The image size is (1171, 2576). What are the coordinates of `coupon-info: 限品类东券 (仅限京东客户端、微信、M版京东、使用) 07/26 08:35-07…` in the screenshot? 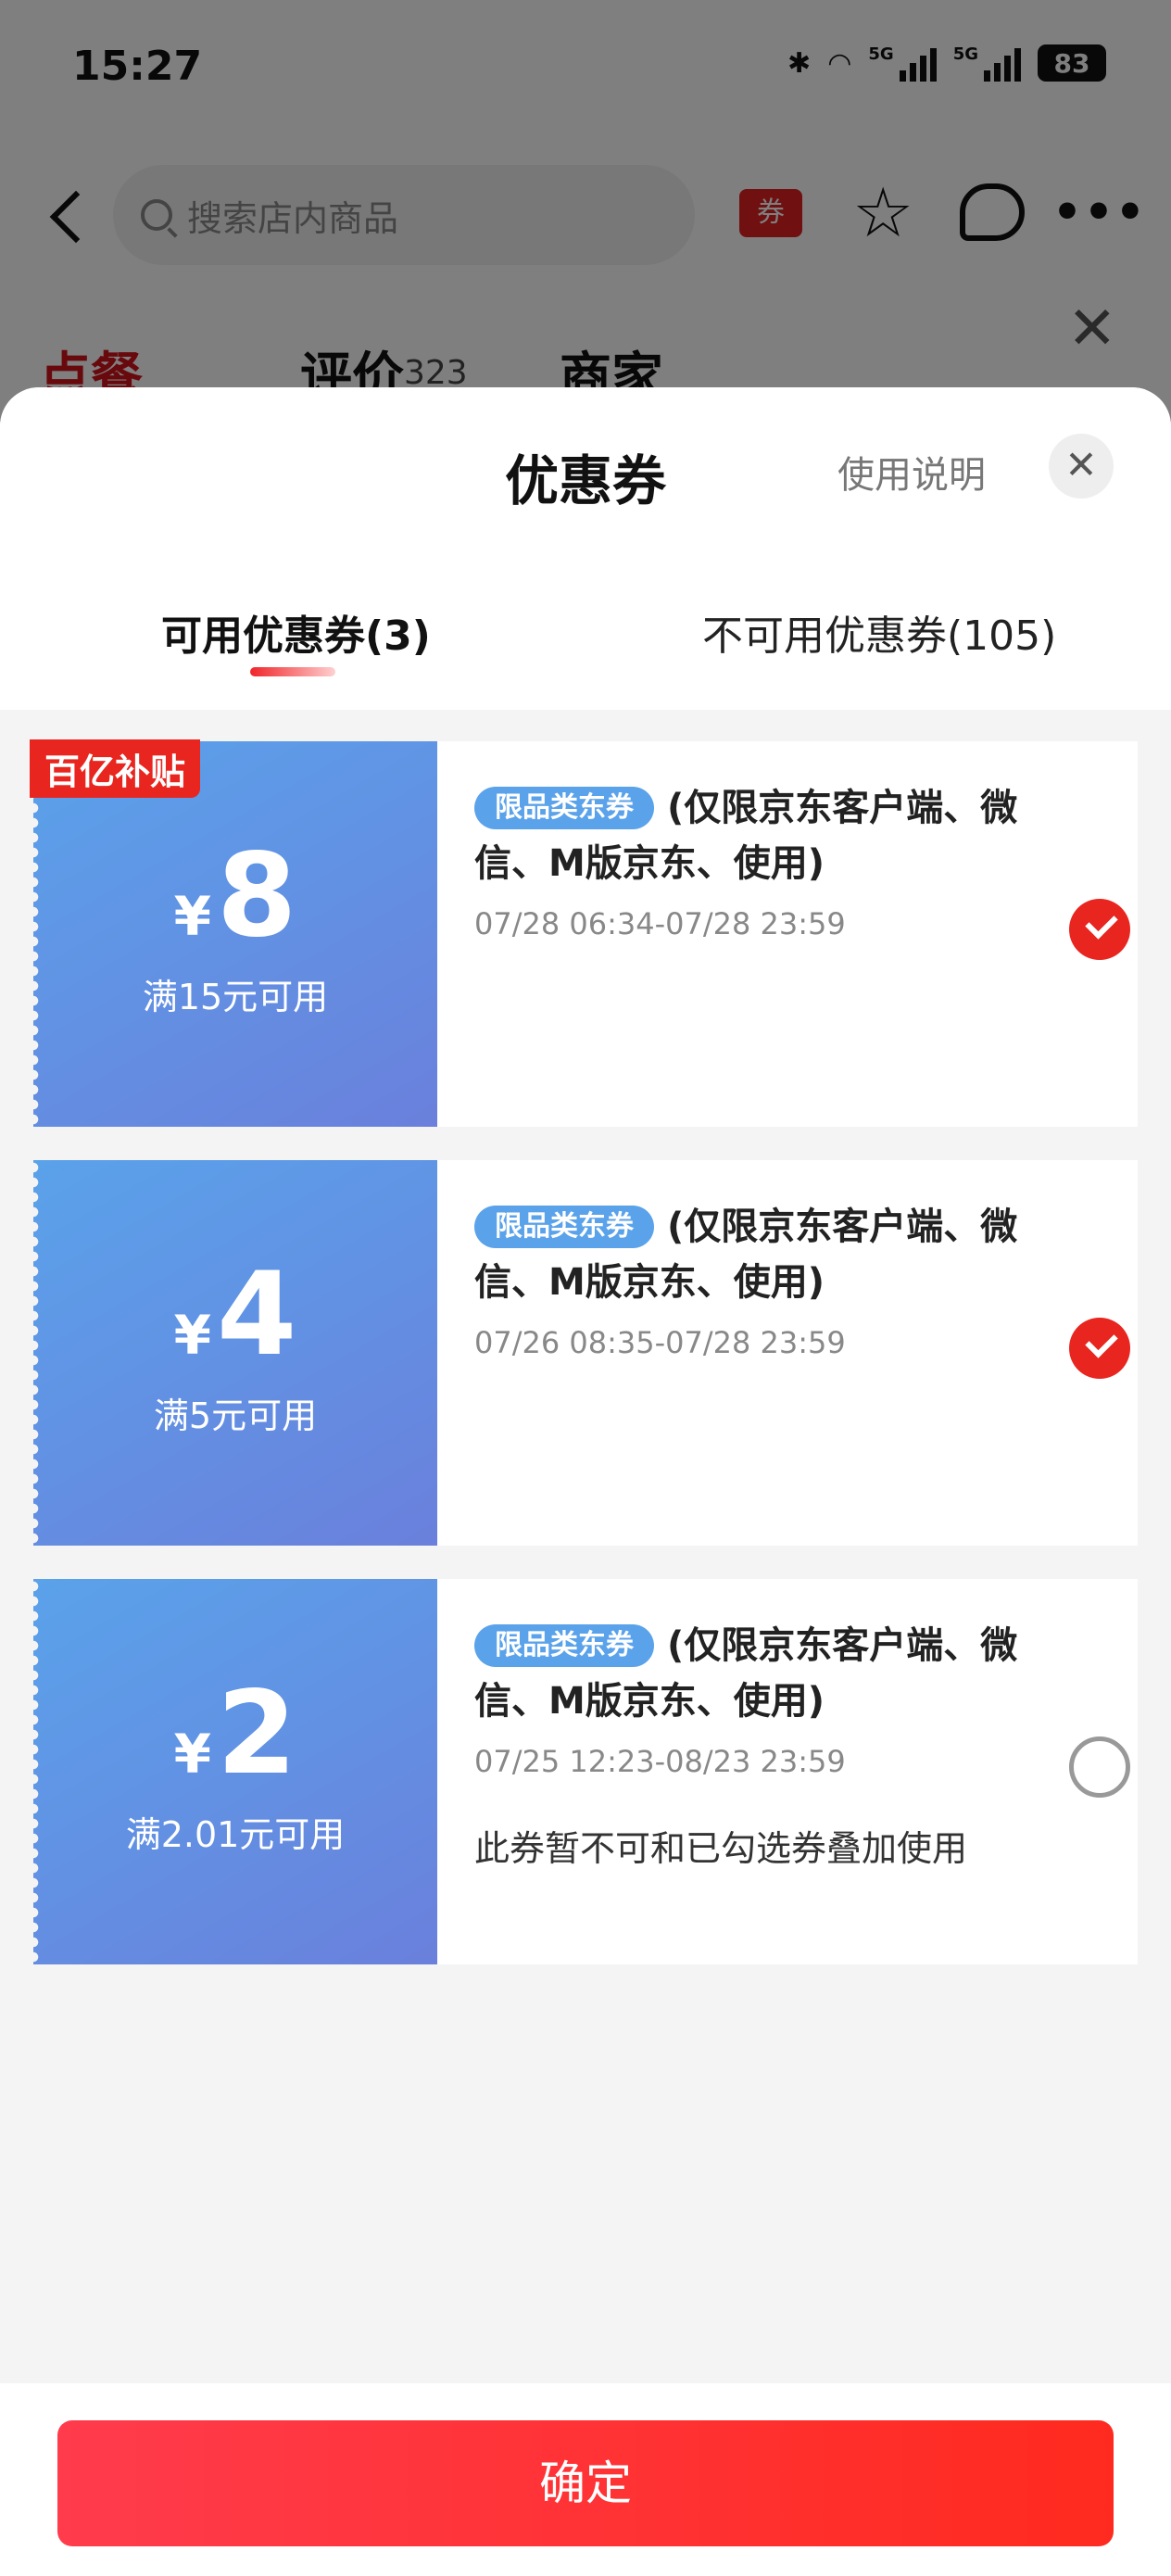 It's located at (788, 1353).